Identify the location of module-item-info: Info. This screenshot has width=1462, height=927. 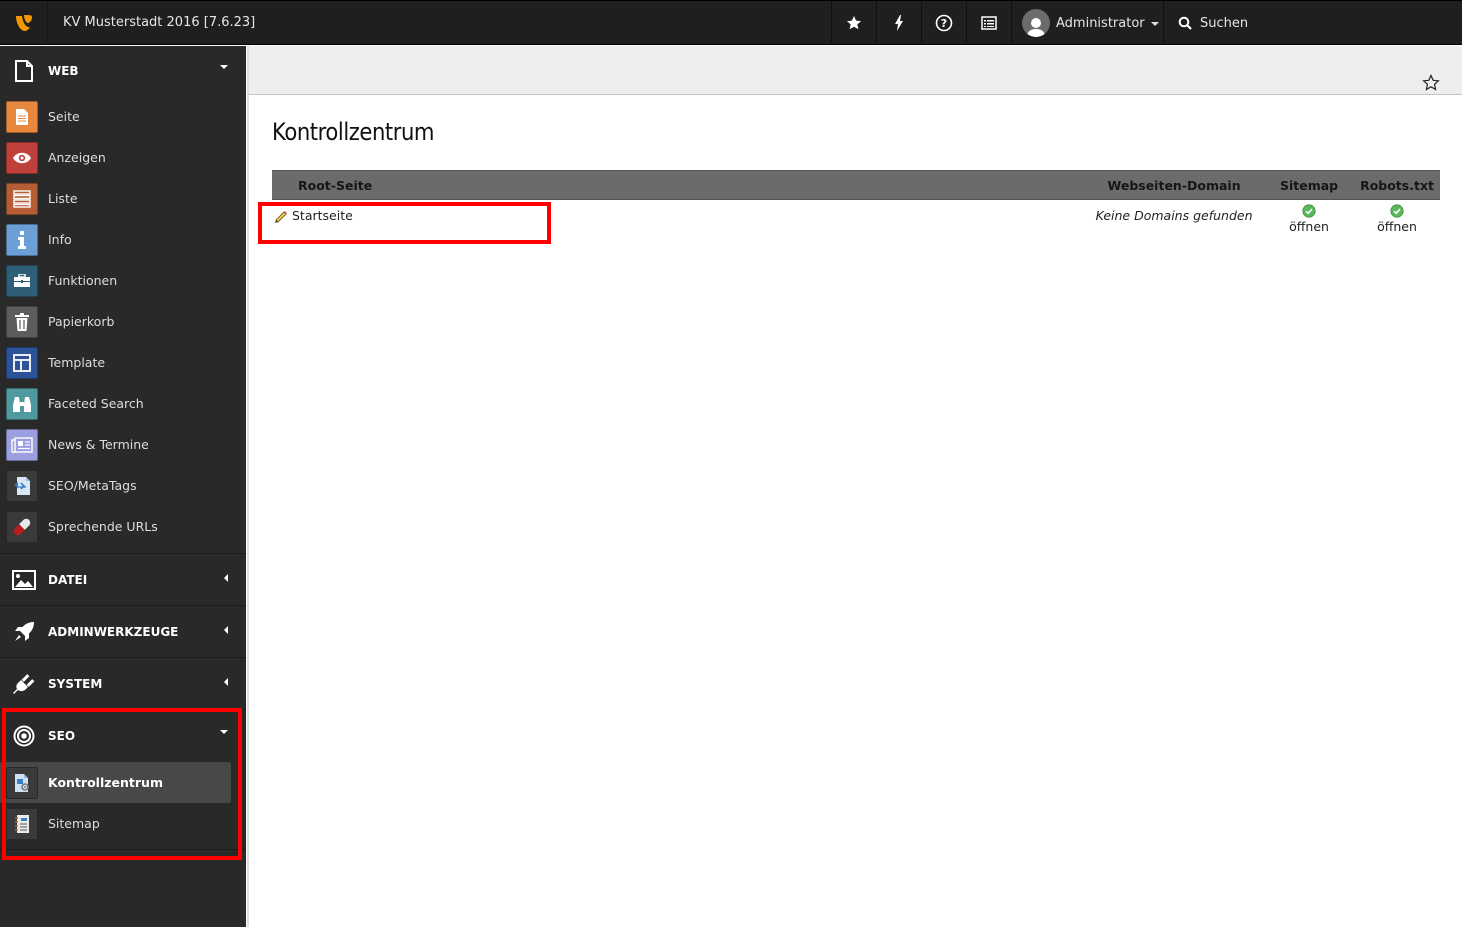
(115, 239).